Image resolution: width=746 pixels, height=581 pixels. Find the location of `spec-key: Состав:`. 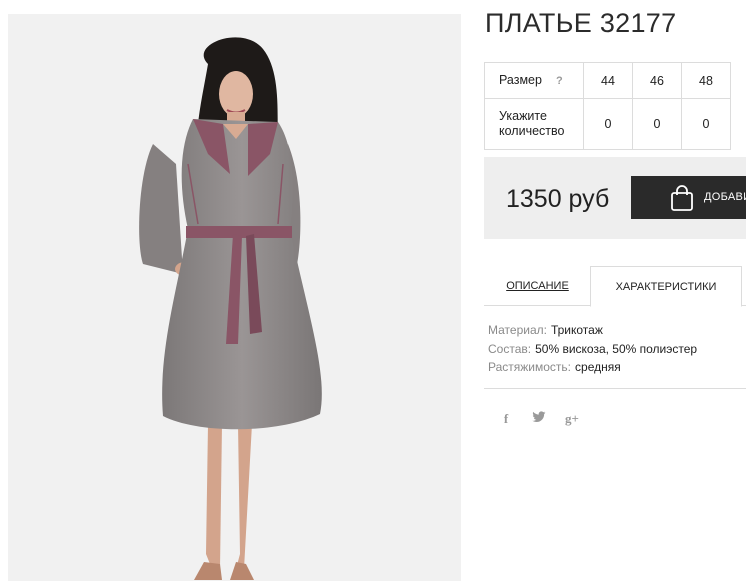

spec-key: Состав: is located at coordinates (510, 348).